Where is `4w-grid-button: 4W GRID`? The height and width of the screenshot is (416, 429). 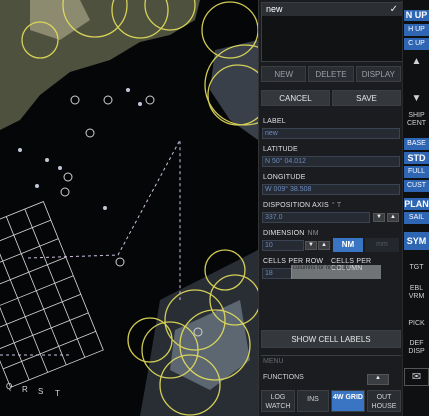 4w-grid-button: 4W GRID is located at coordinates (348, 401).